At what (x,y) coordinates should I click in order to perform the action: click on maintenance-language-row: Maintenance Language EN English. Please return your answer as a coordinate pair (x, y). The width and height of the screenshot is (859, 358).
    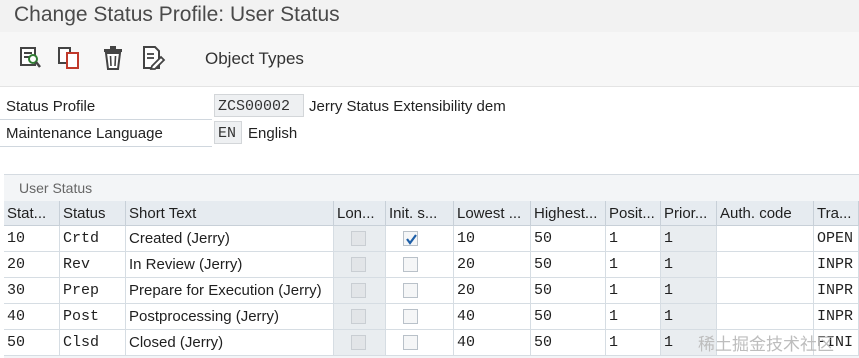
    Looking at the image, I should click on (429, 133).